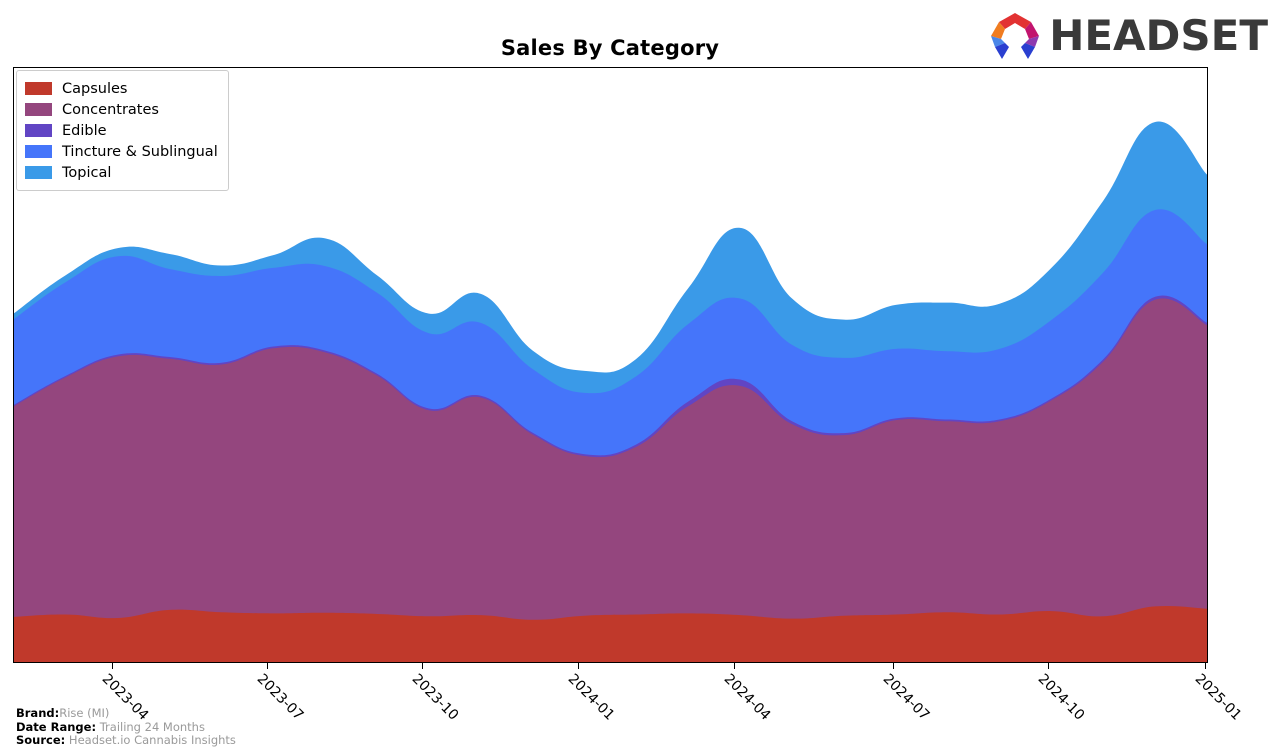 The height and width of the screenshot is (748, 1276). Describe the element at coordinates (280, 697) in the screenshot. I see `x-tick-label: 2023-07` at that location.